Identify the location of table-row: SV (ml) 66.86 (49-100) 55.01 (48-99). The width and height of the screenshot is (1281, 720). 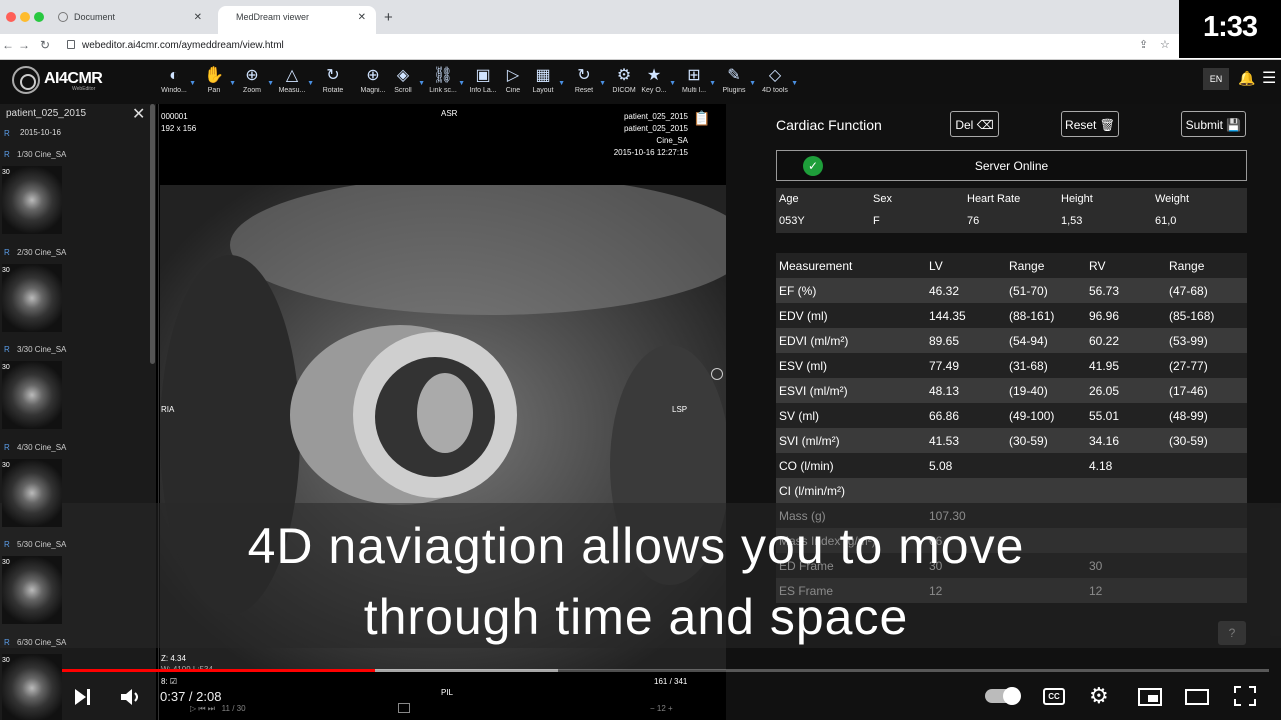
(1011, 415).